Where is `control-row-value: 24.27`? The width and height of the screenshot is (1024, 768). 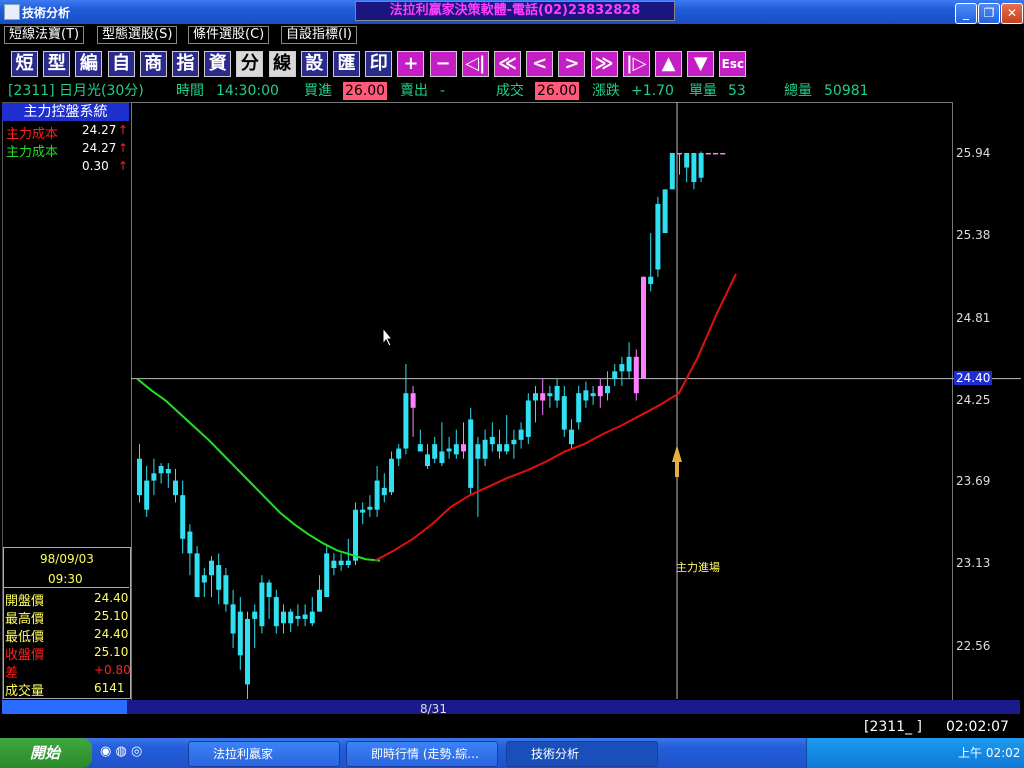
control-row-value: 24.27 is located at coordinates (99, 148).